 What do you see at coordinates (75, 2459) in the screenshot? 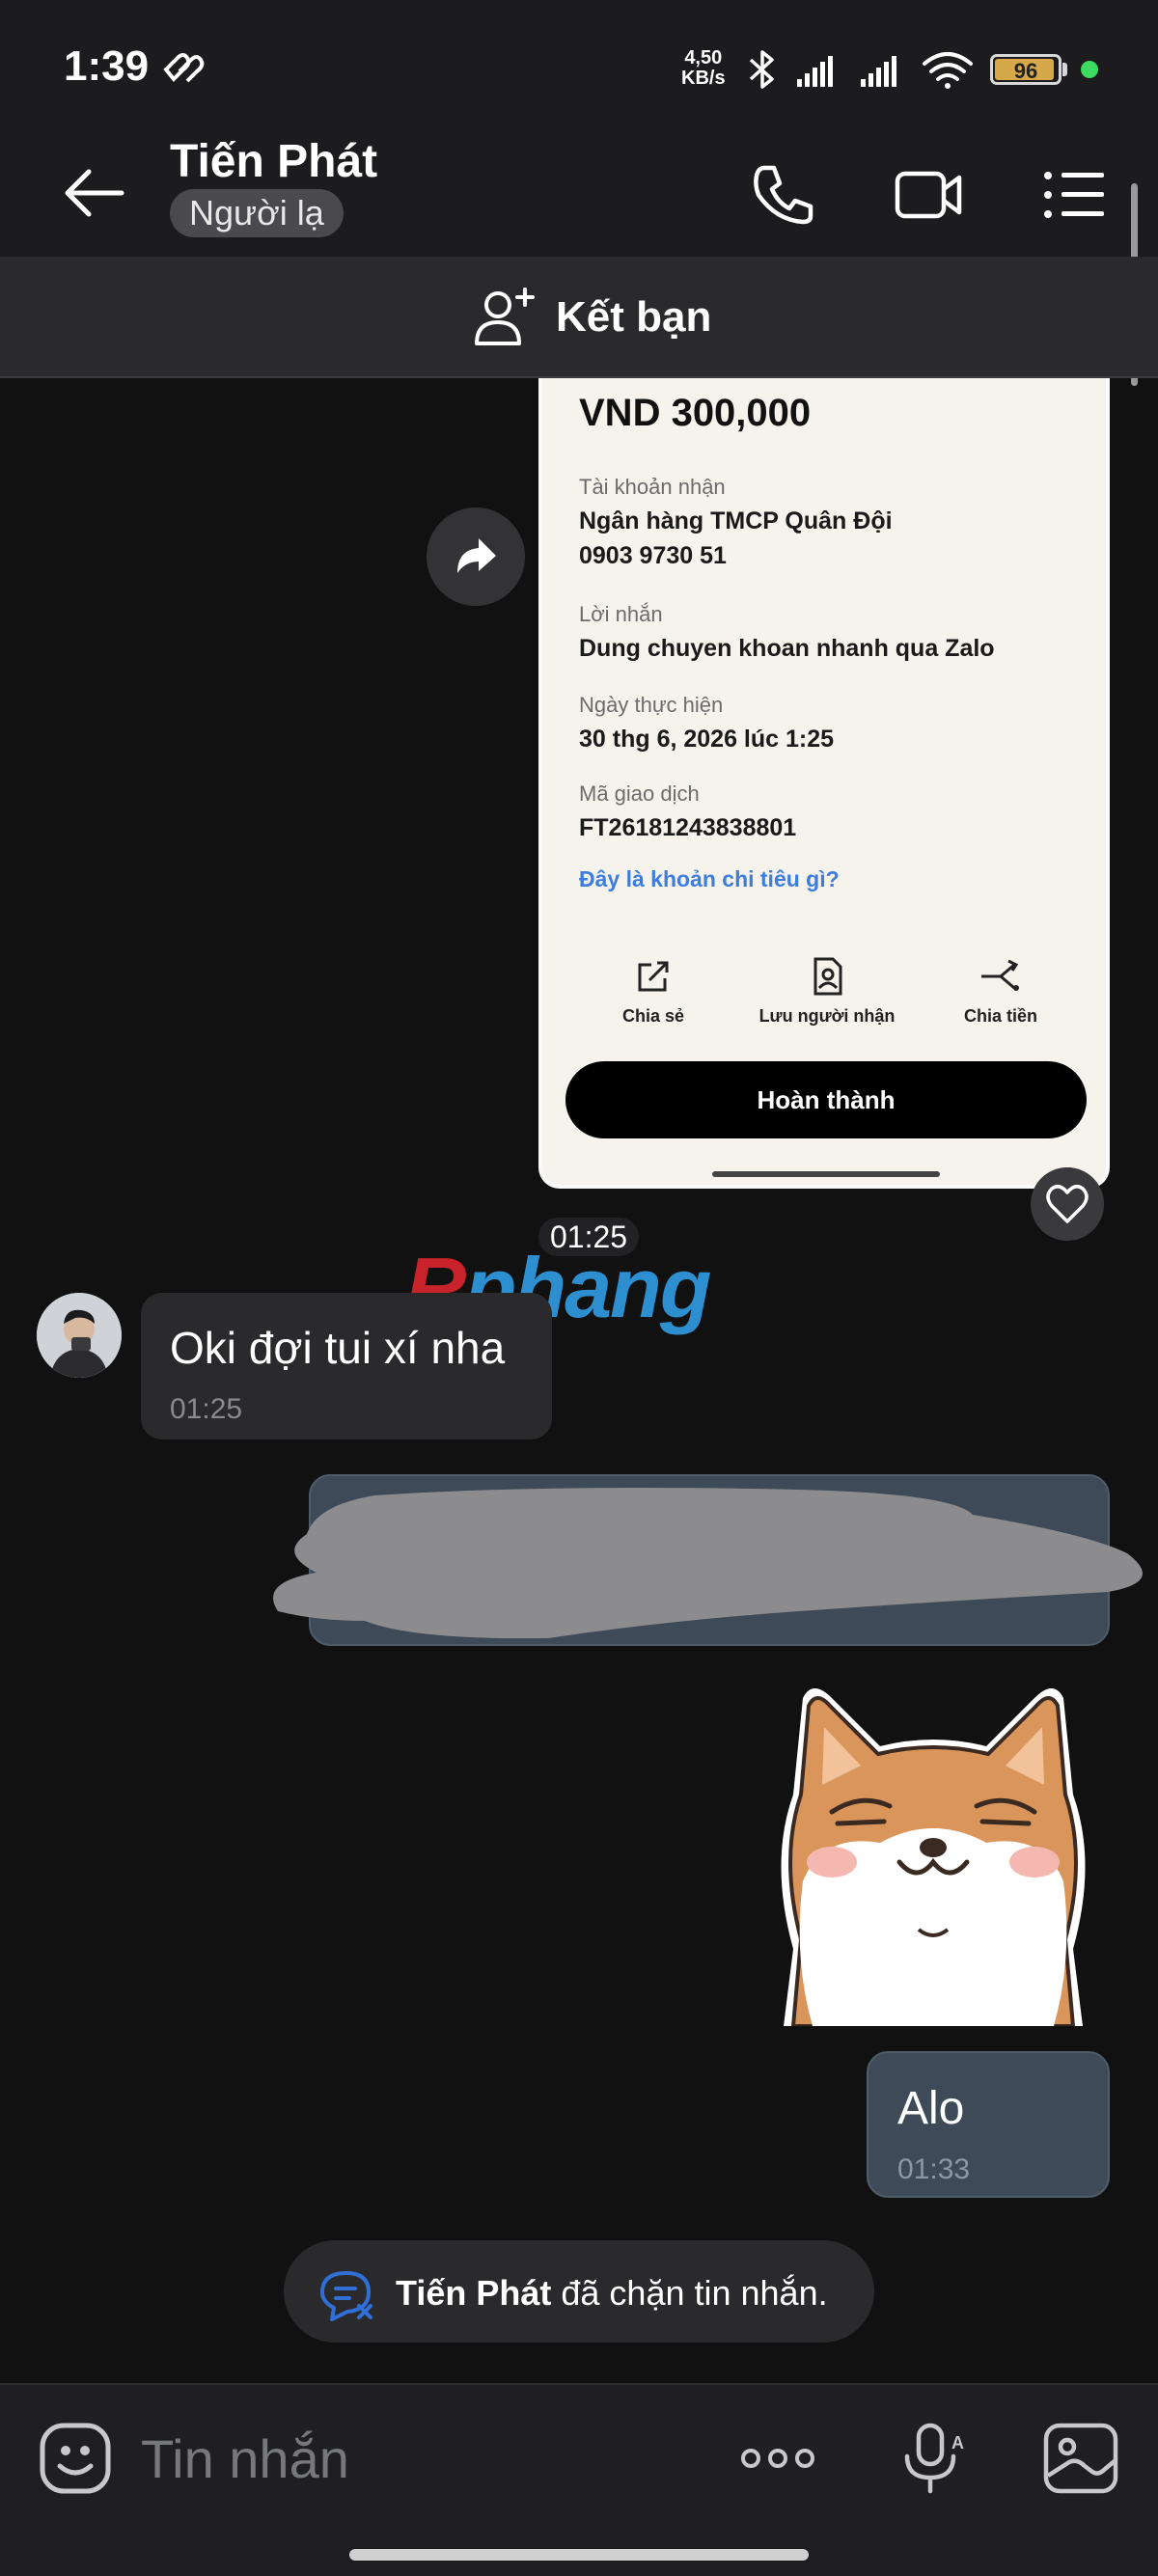
I see `sticker-emoji-icon` at bounding box center [75, 2459].